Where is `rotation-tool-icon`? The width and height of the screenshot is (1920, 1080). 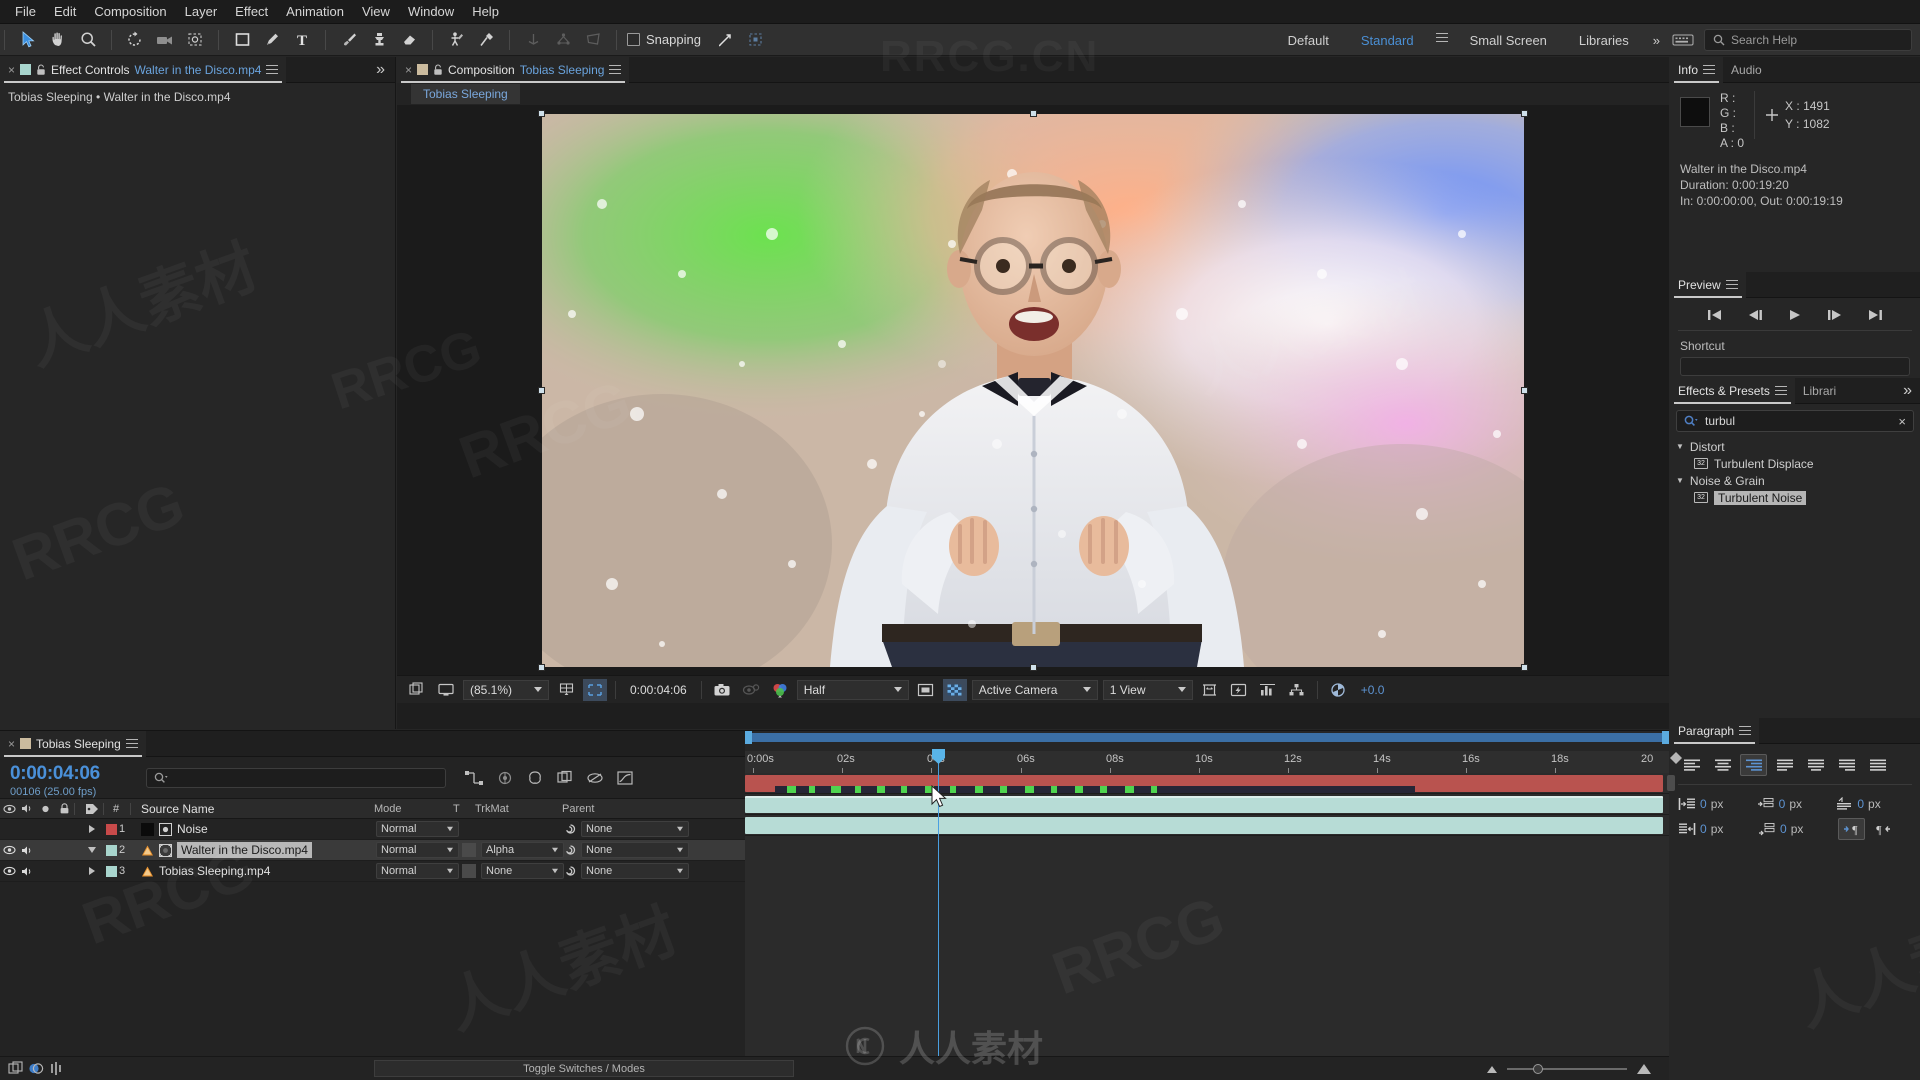
rotation-tool-icon is located at coordinates (135, 40).